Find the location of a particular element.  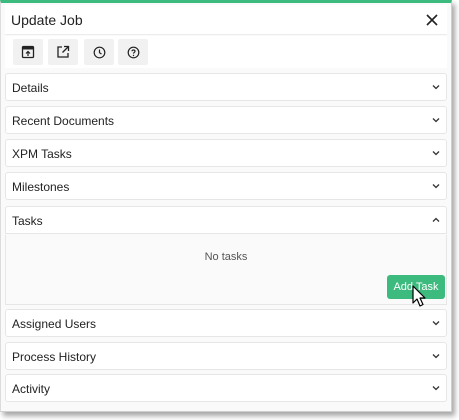

toolbar is located at coordinates (226, 52).